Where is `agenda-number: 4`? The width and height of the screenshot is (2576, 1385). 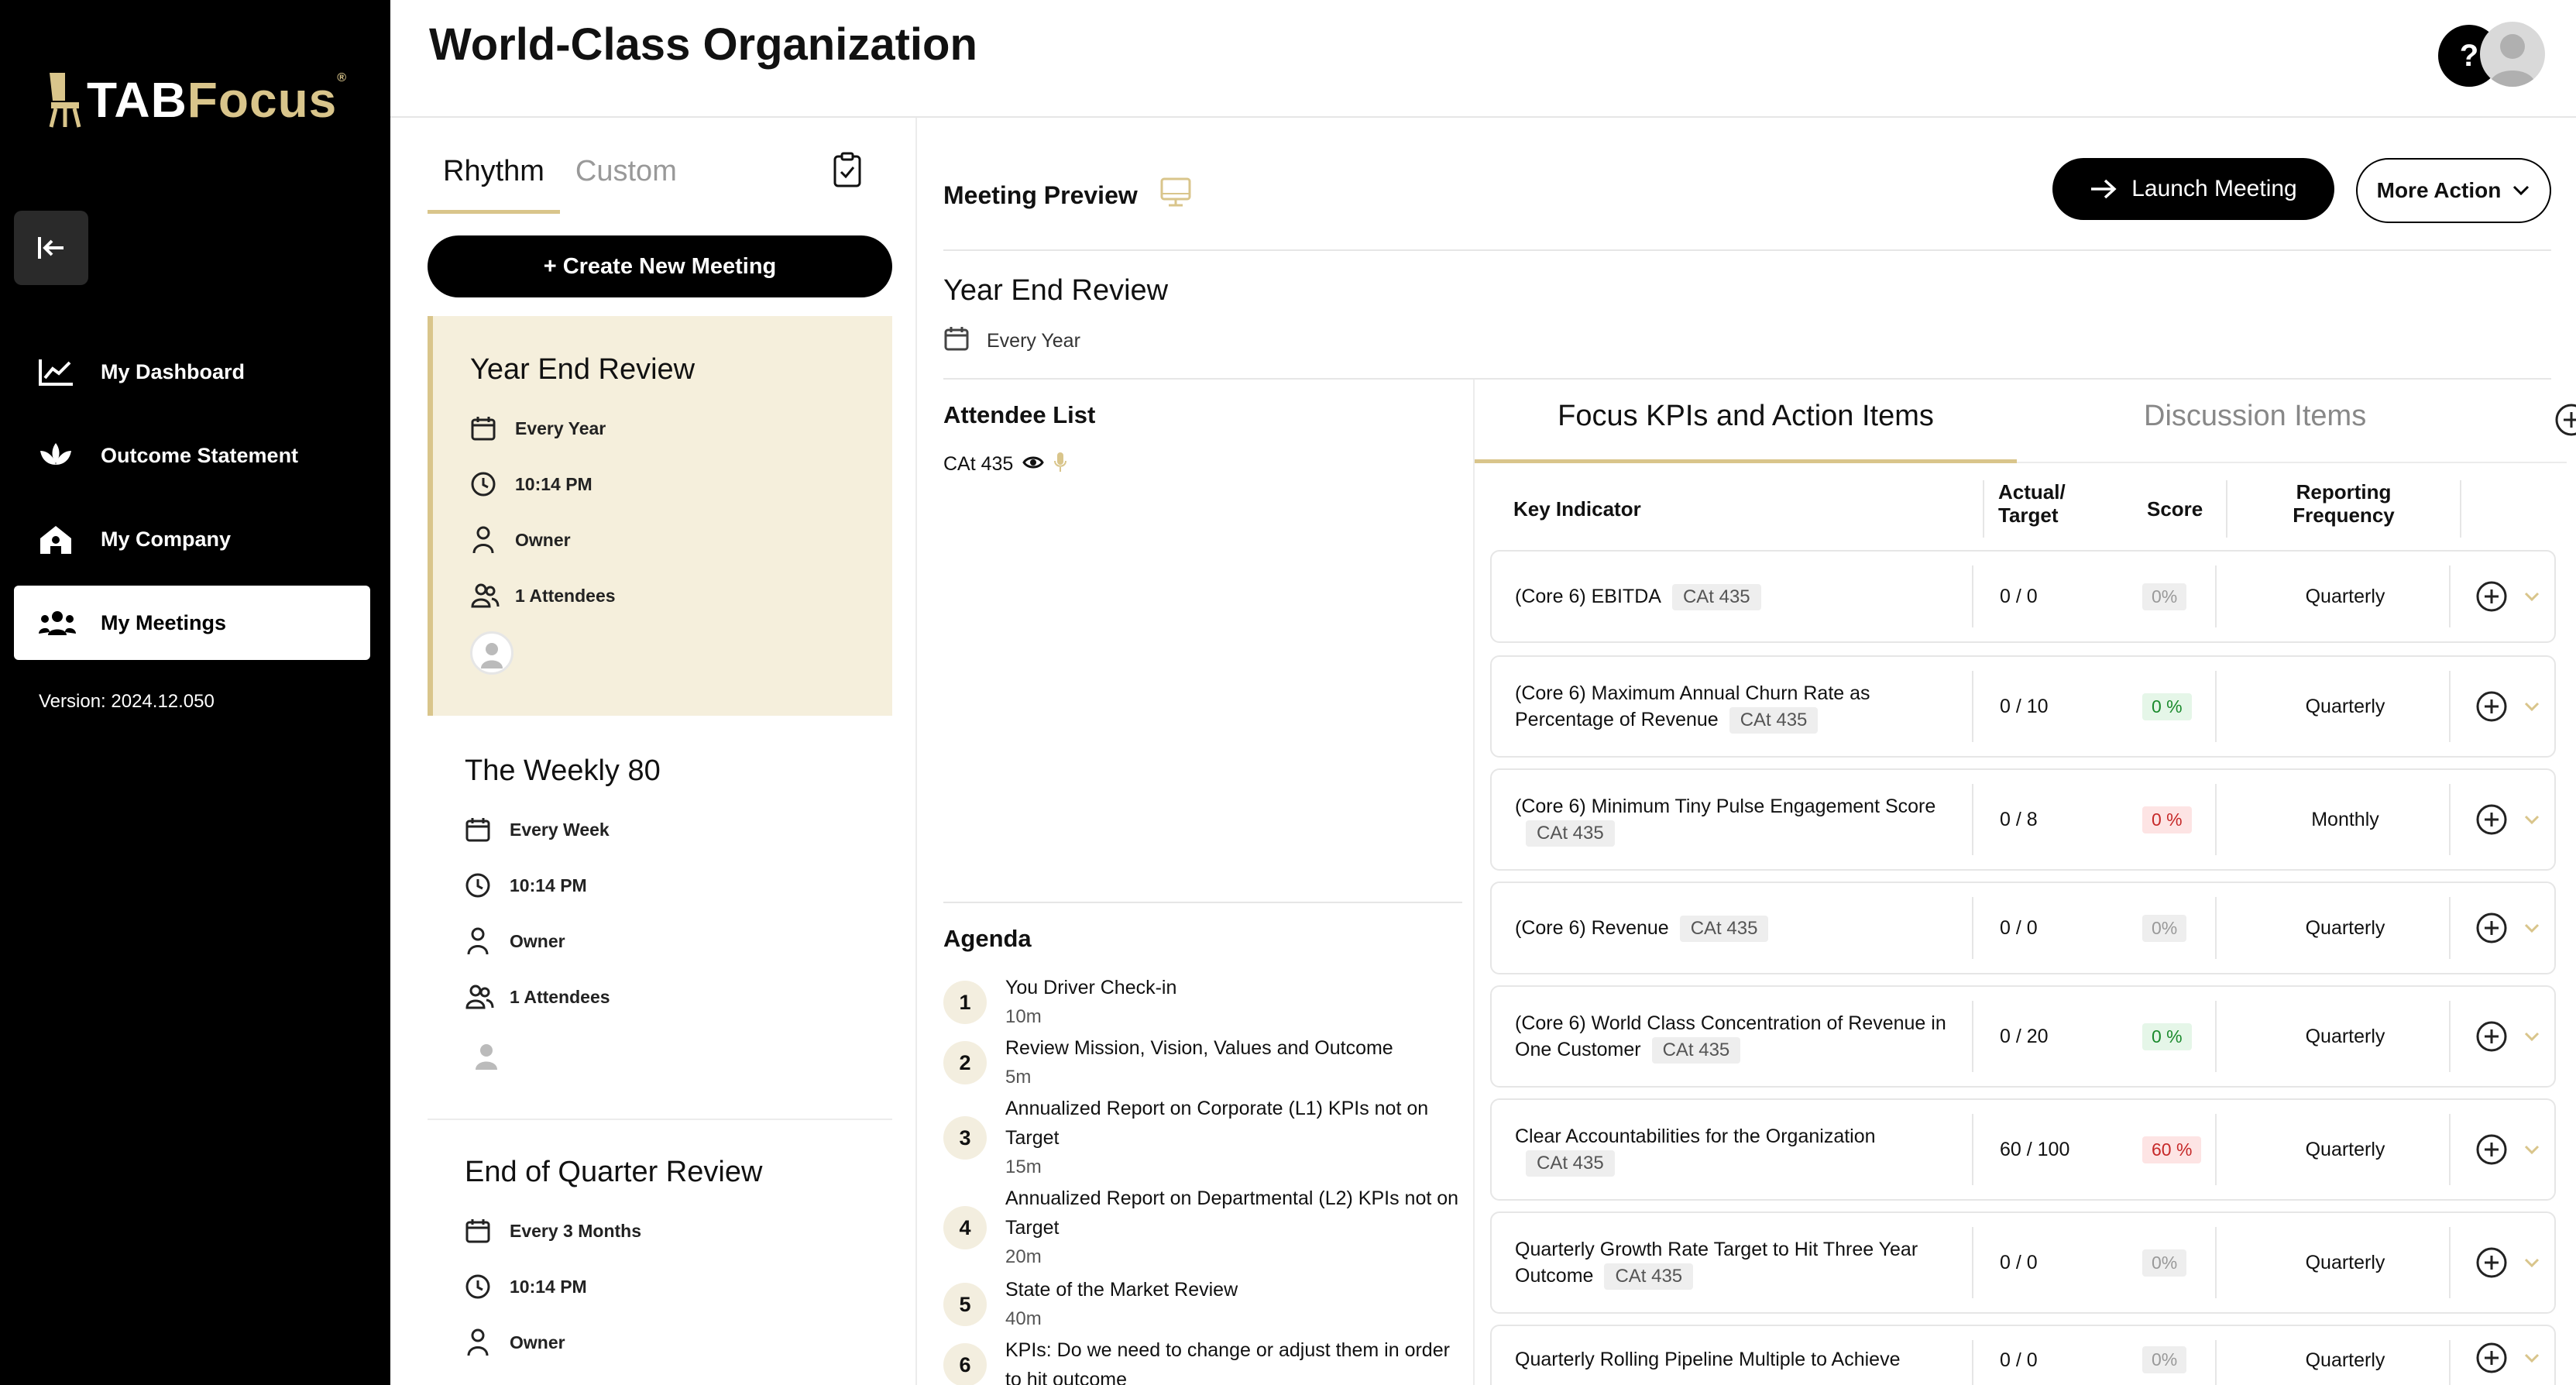
agenda-number: 4 is located at coordinates (965, 1227).